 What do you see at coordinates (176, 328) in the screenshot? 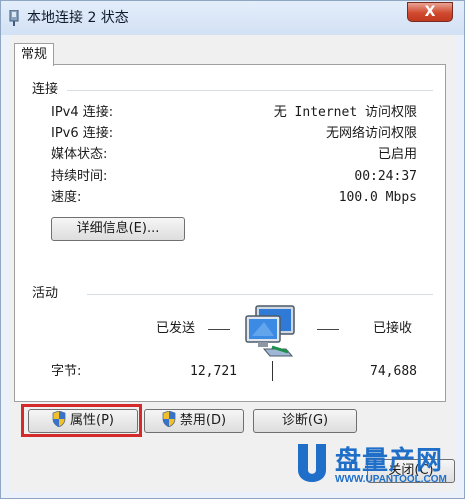
I see `sent-label: 已发送` at bounding box center [176, 328].